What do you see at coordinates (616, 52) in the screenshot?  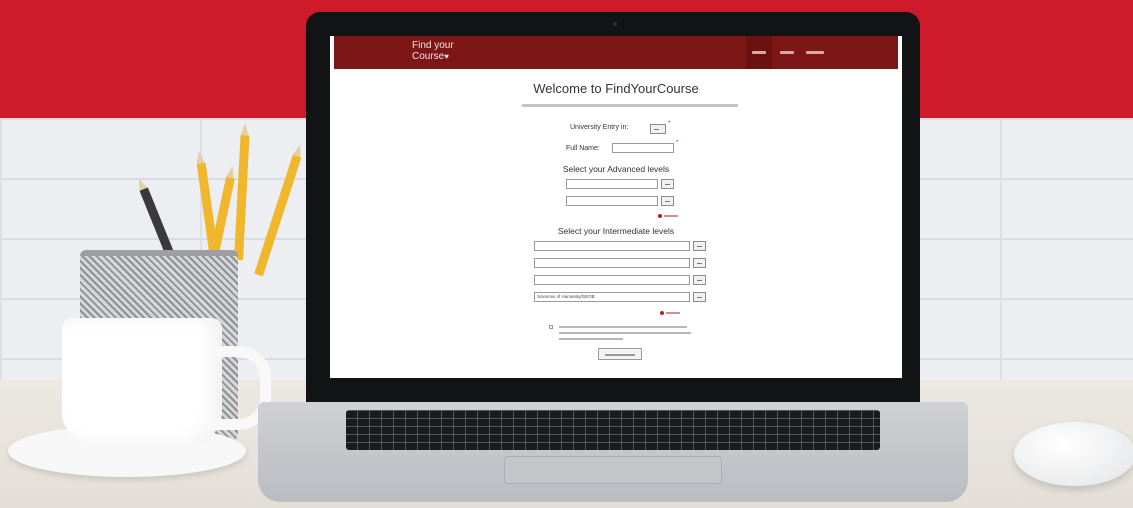 I see `navbar: Find your Course♥` at bounding box center [616, 52].